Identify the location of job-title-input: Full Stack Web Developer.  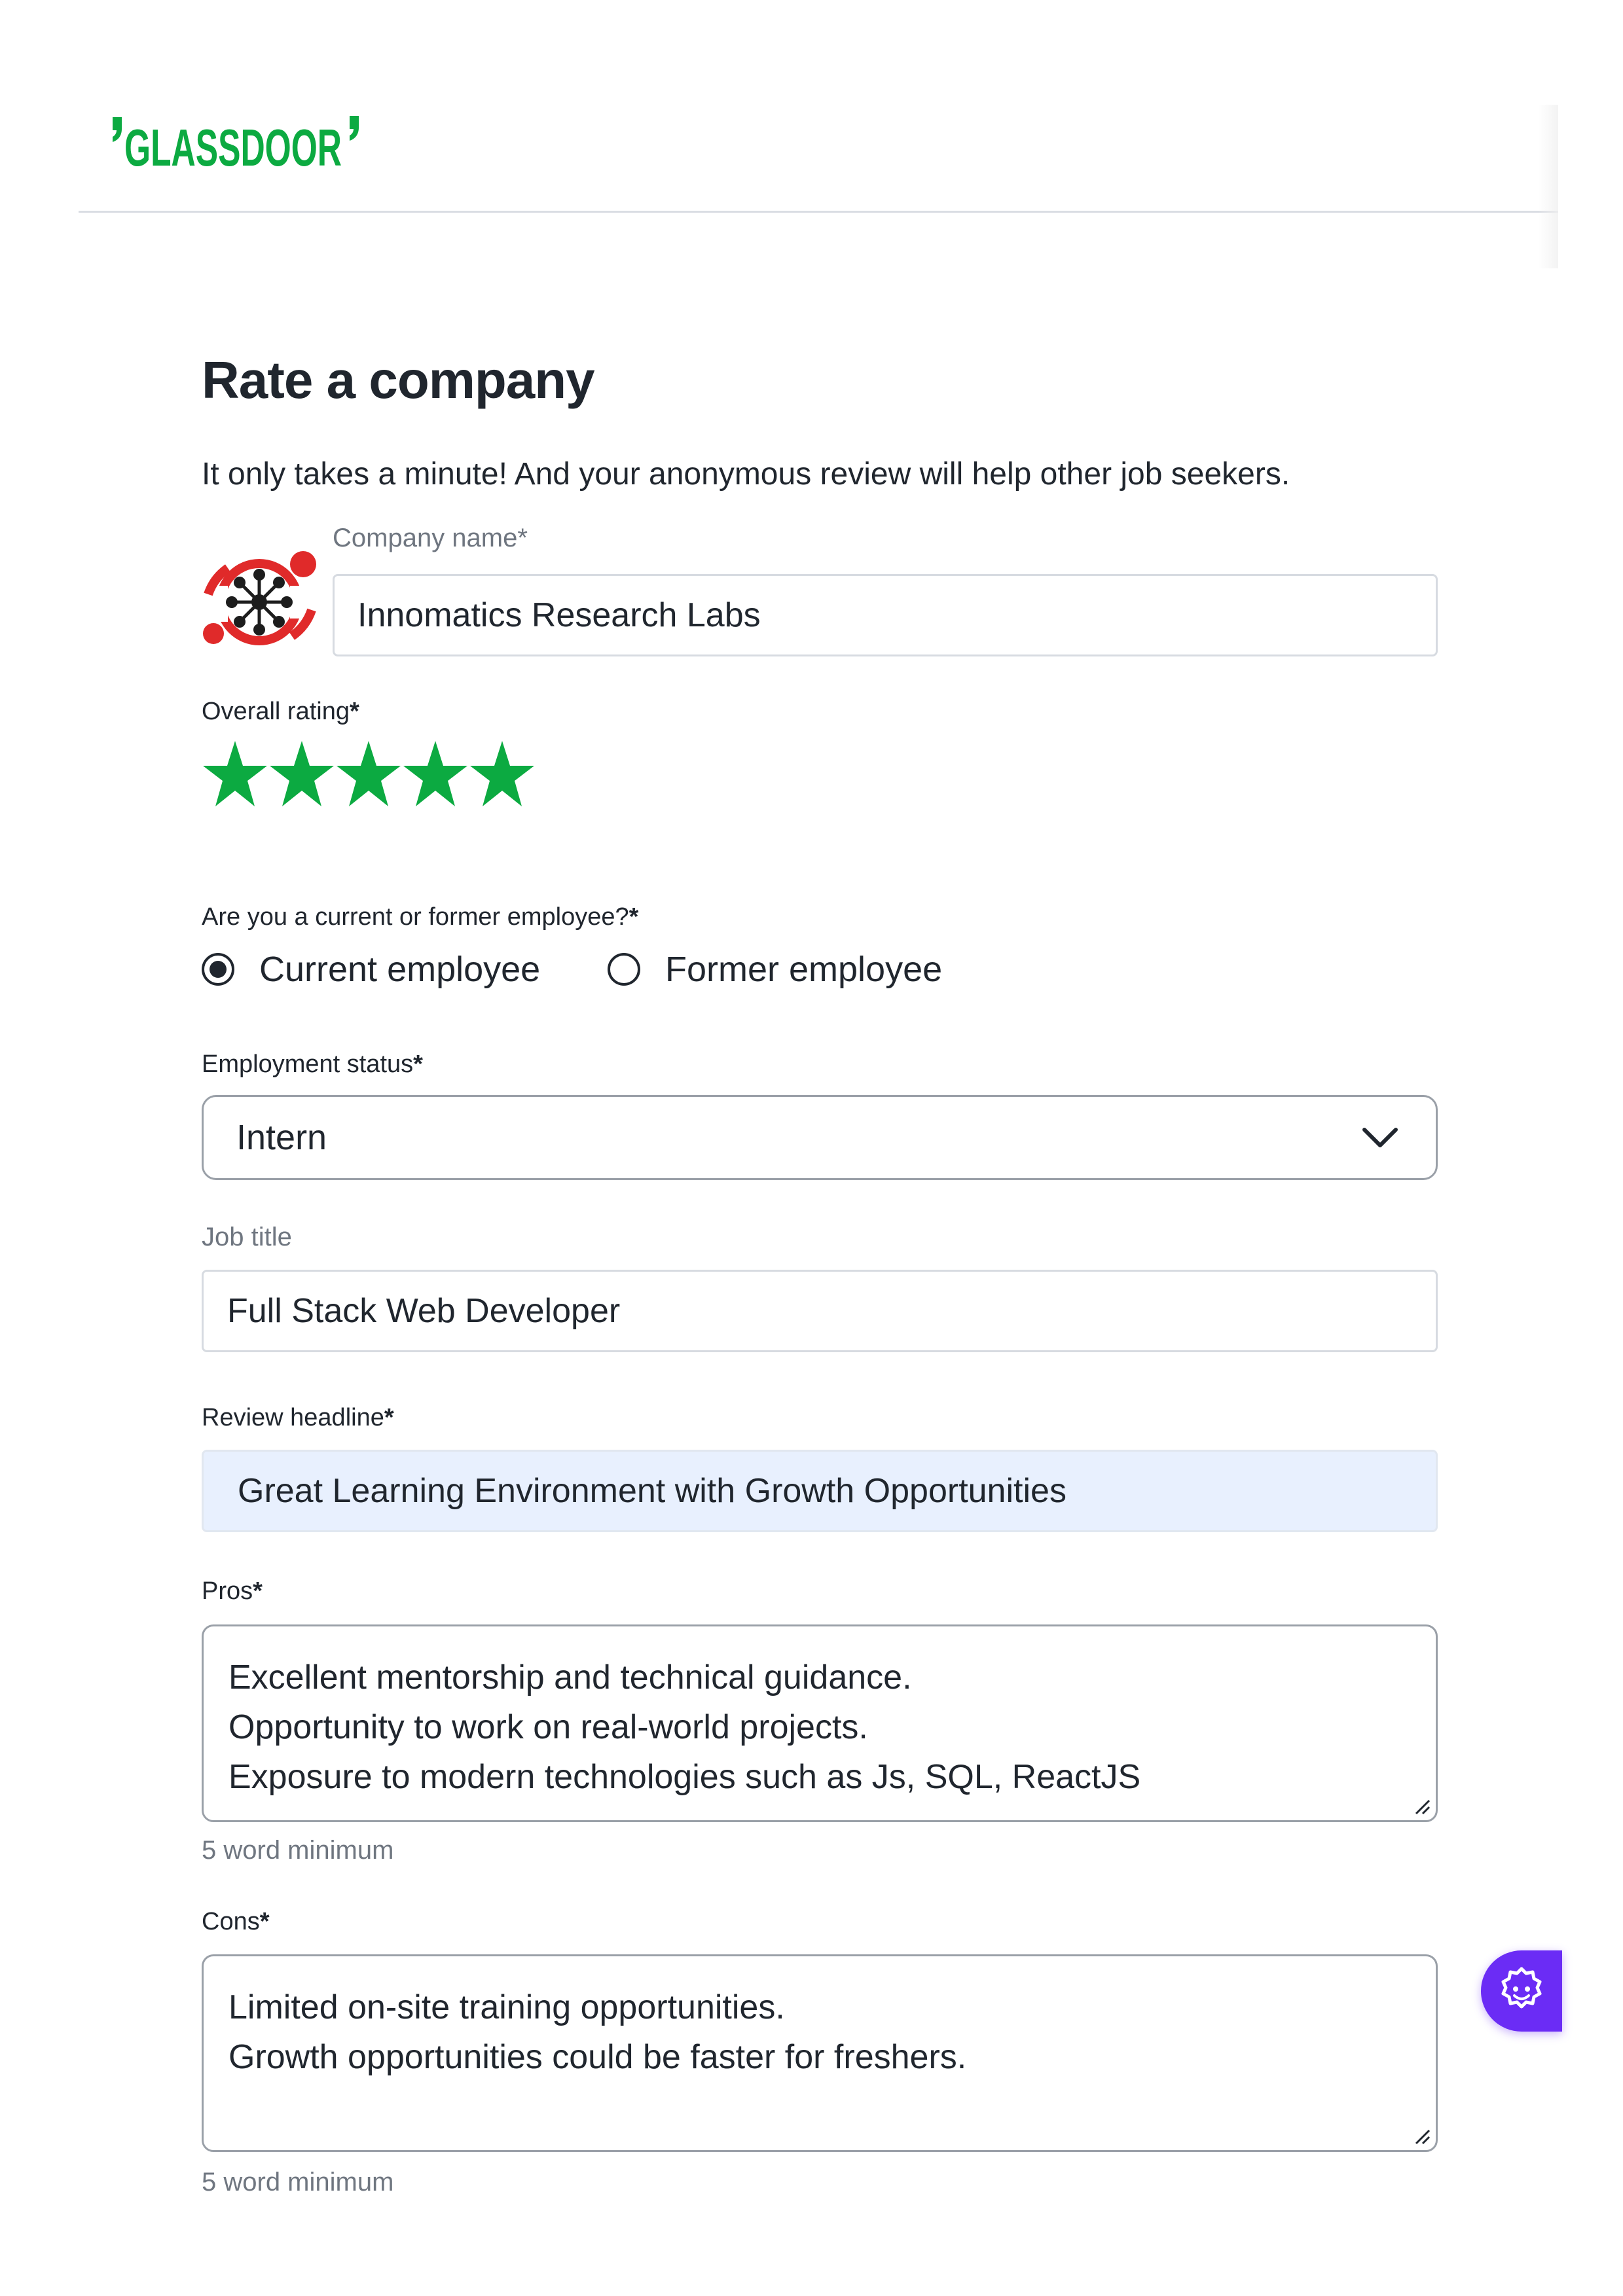
(820, 1311).